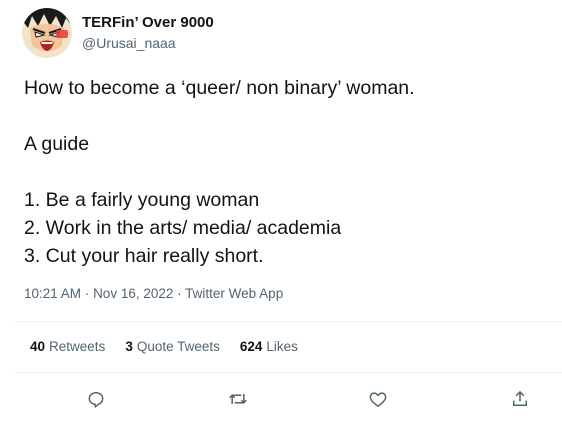 Image resolution: width=562 pixels, height=422 pixels. I want to click on quote-tweets-count: 3, so click(129, 346).